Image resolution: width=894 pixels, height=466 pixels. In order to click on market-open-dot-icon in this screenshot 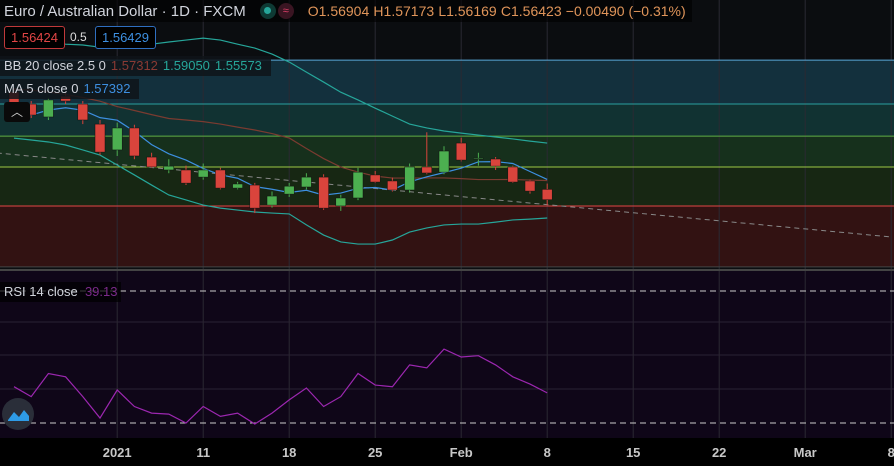, I will do `click(267, 11)`.